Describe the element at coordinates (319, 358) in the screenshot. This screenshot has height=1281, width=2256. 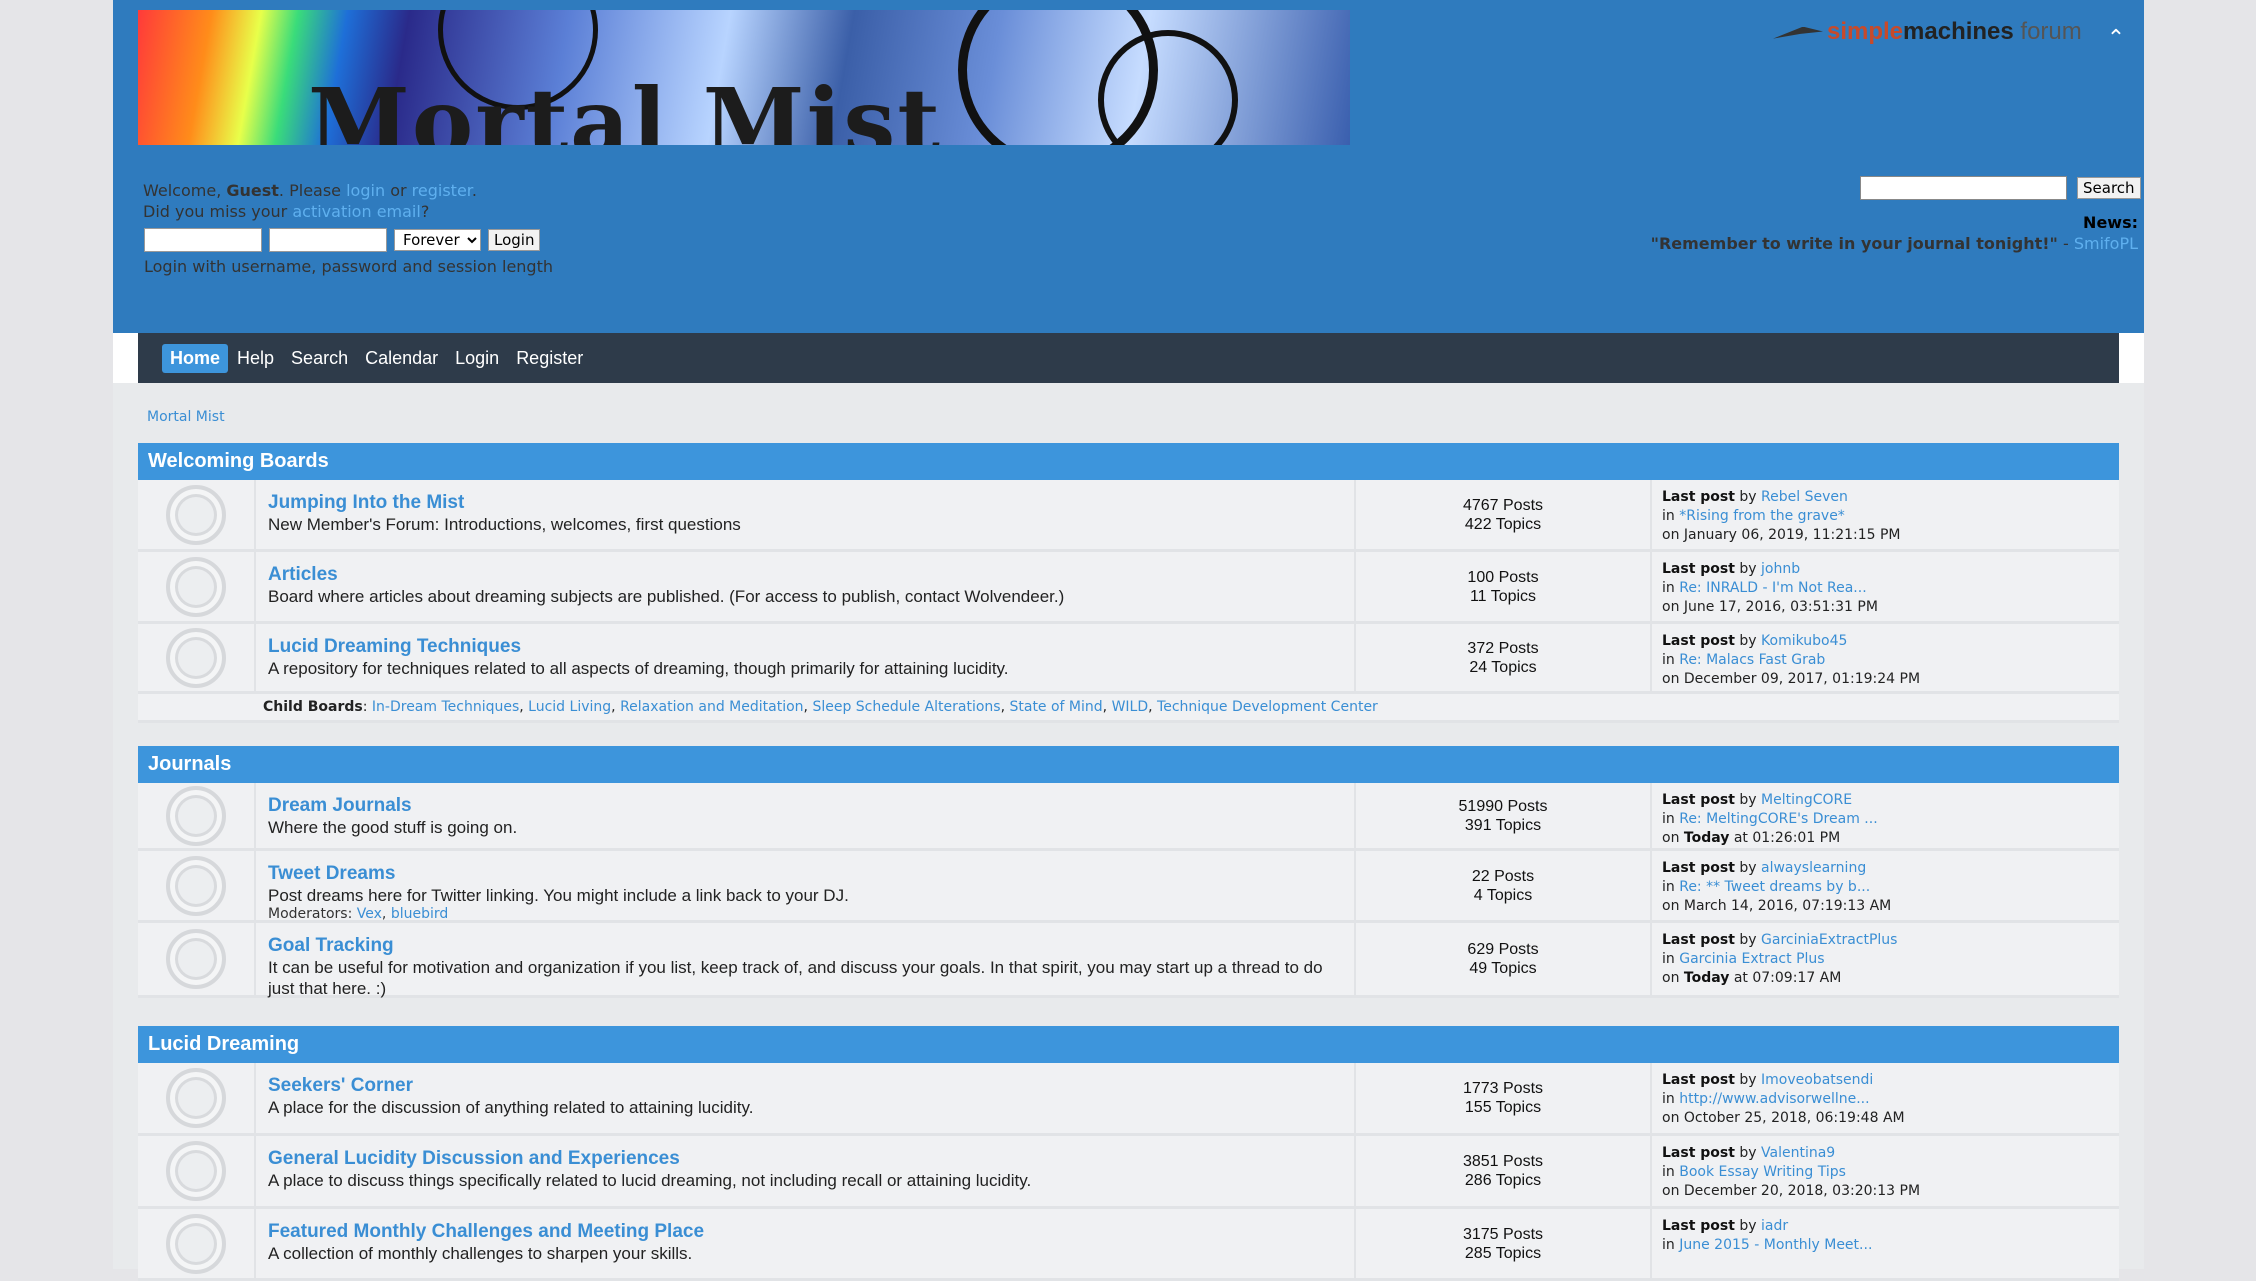
I see `menu-search: Search` at that location.